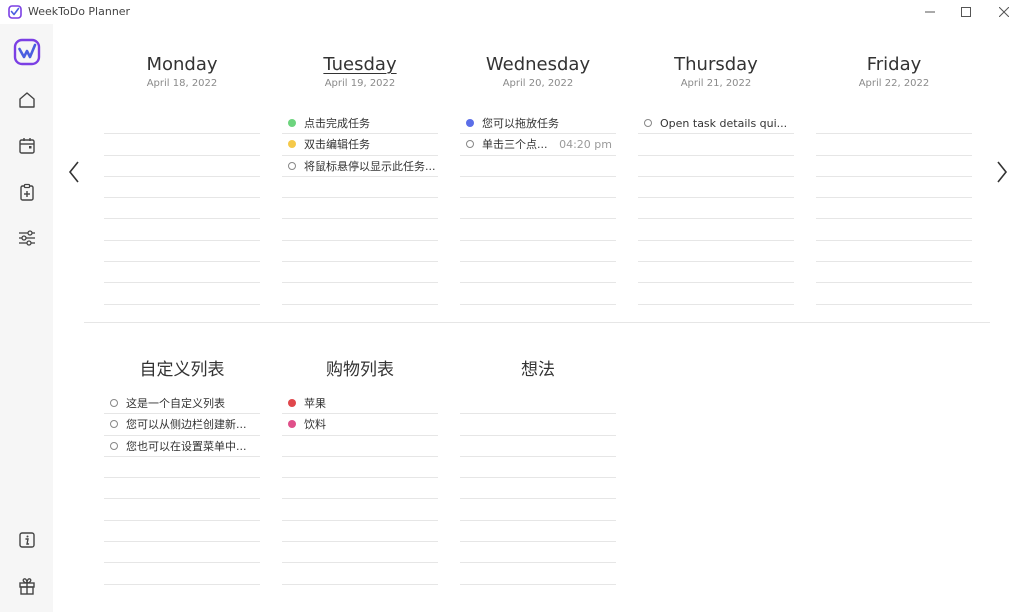  What do you see at coordinates (27, 192) in the screenshot?
I see `sidebar-item-custom-lists` at bounding box center [27, 192].